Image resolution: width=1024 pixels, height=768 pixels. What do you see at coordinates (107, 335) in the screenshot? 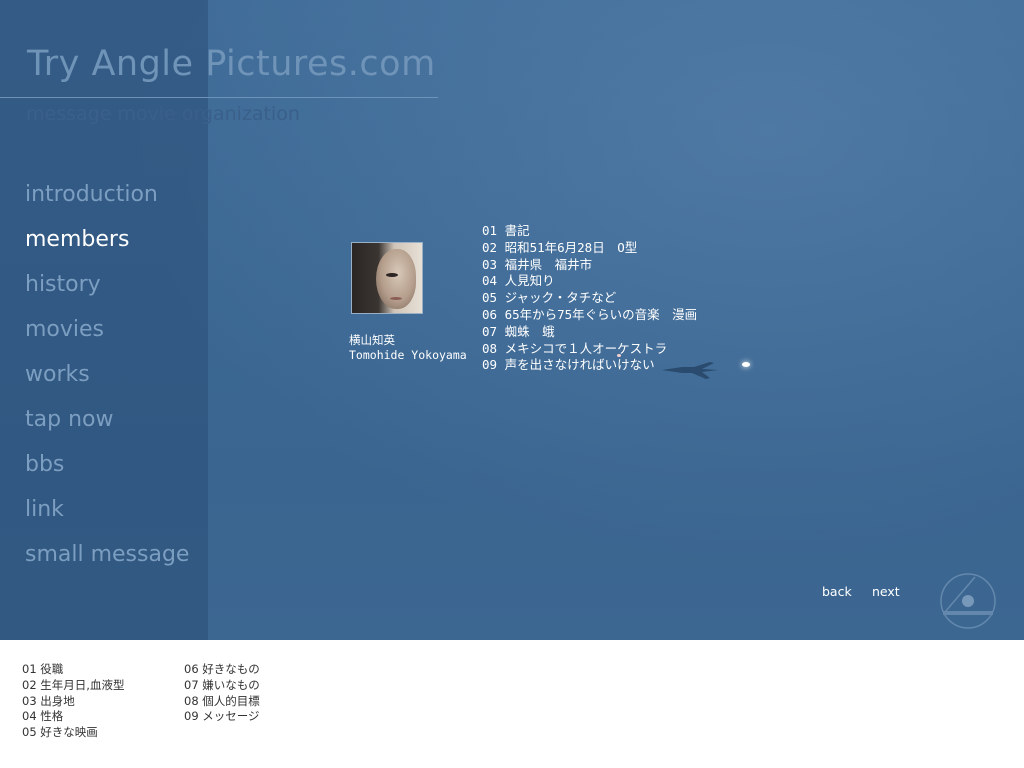
I see `nav-item-movies: movies` at bounding box center [107, 335].